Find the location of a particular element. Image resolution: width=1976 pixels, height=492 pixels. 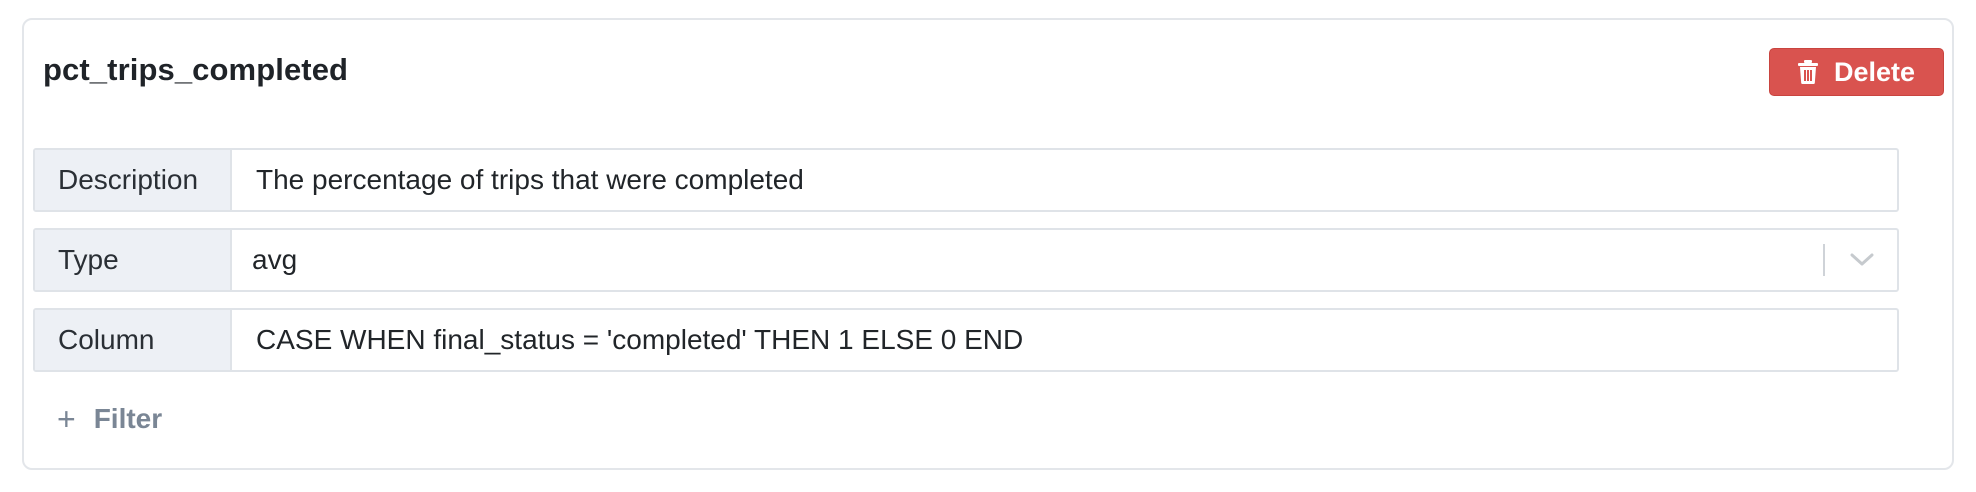

add-filter-button: + Filter is located at coordinates (109, 419).